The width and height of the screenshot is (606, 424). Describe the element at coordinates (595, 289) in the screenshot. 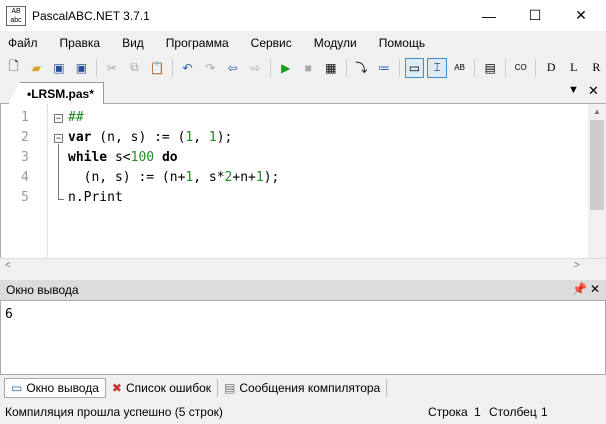

I see `close-panel-icon: ✕` at that location.